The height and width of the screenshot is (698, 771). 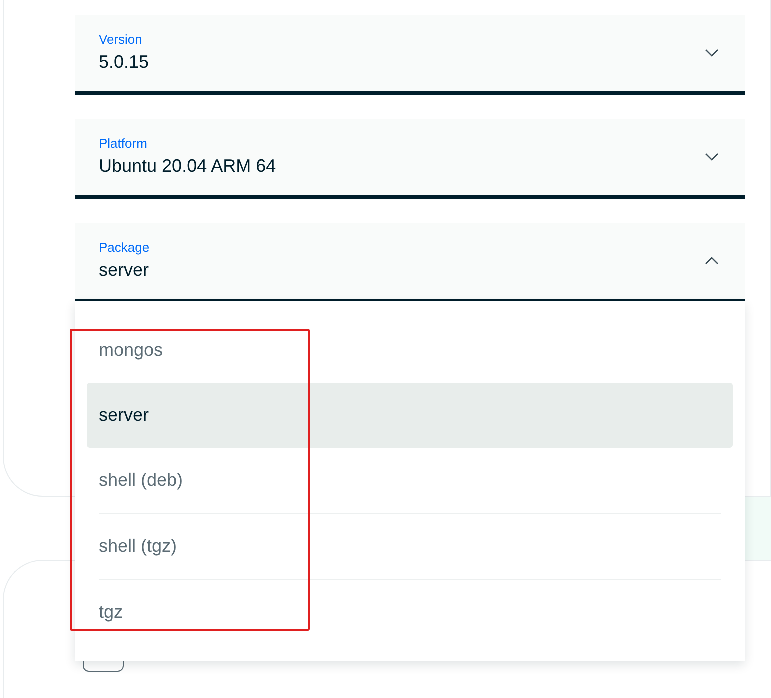 I want to click on menu-option: shell (tgz), so click(x=410, y=546).